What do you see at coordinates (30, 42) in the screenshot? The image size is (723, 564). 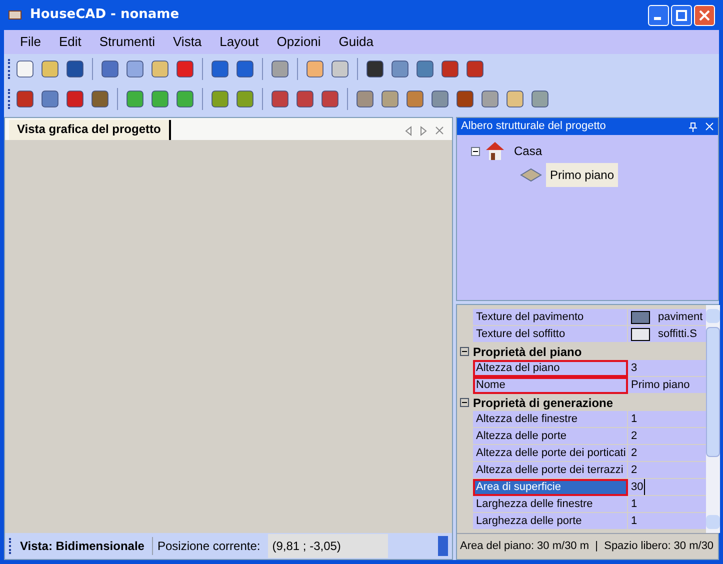 I see `menu-item: File` at bounding box center [30, 42].